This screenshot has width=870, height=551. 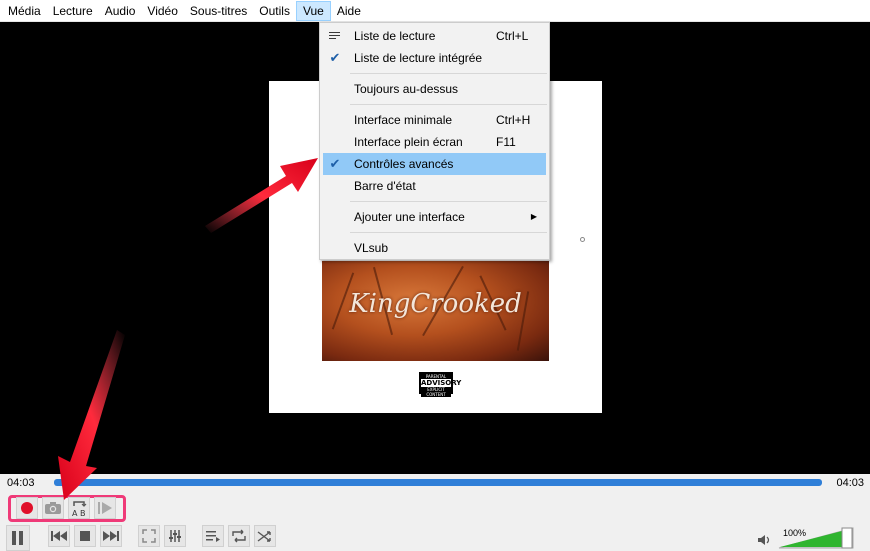 I want to click on stop-icon, so click(x=85, y=536).